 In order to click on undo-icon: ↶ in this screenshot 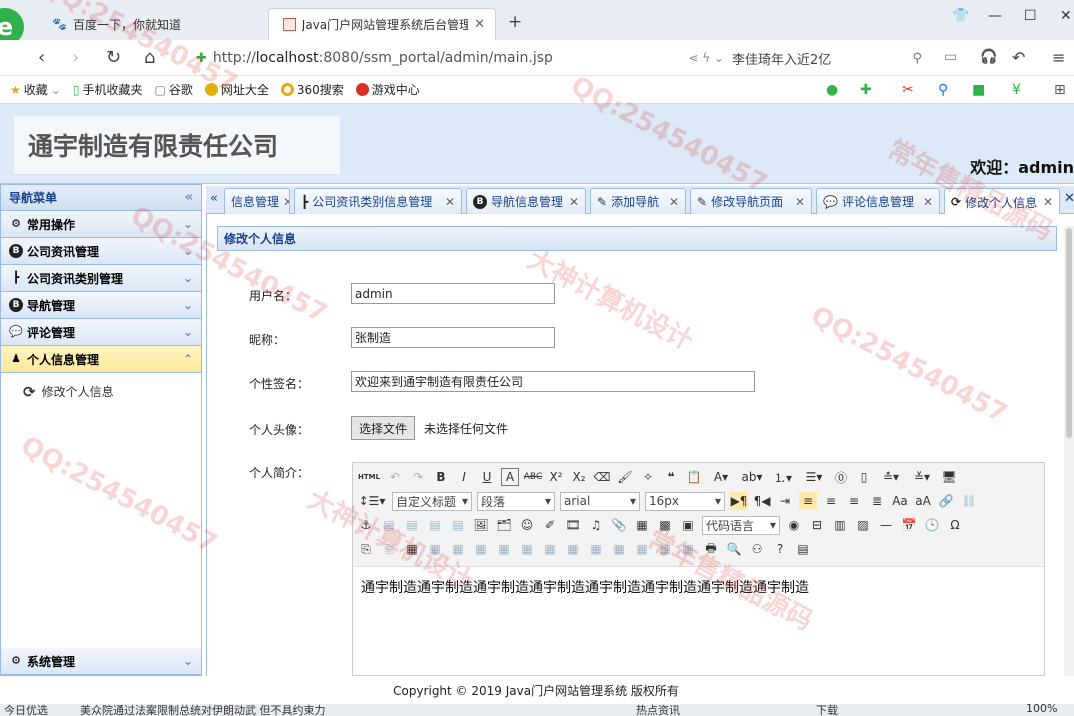, I will do `click(1018, 57)`.